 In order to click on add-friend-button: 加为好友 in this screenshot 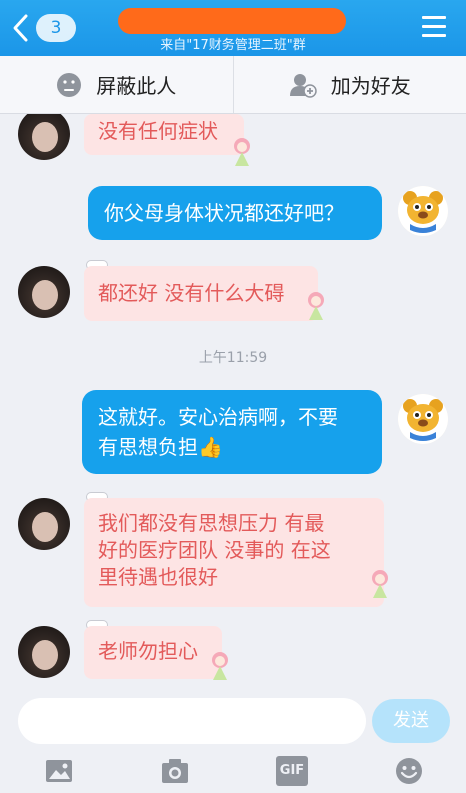, I will do `click(349, 84)`.